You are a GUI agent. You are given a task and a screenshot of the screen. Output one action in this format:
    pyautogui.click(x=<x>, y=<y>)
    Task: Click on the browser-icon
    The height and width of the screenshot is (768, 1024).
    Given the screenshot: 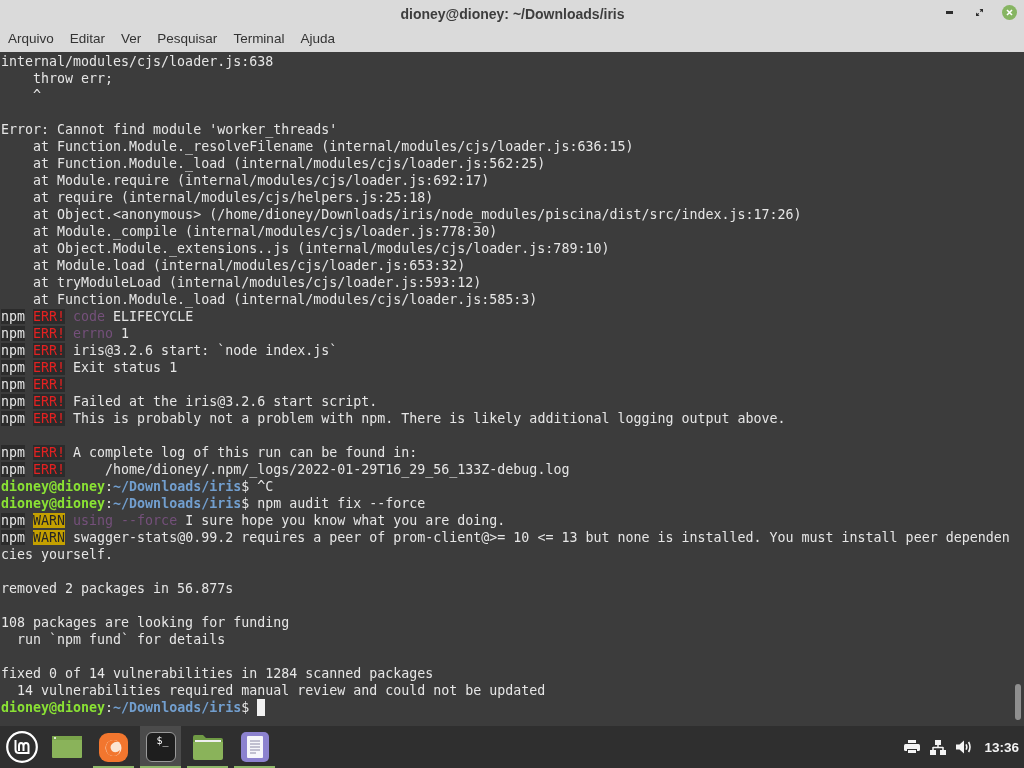 What is the action you would take?
    pyautogui.click(x=113, y=747)
    